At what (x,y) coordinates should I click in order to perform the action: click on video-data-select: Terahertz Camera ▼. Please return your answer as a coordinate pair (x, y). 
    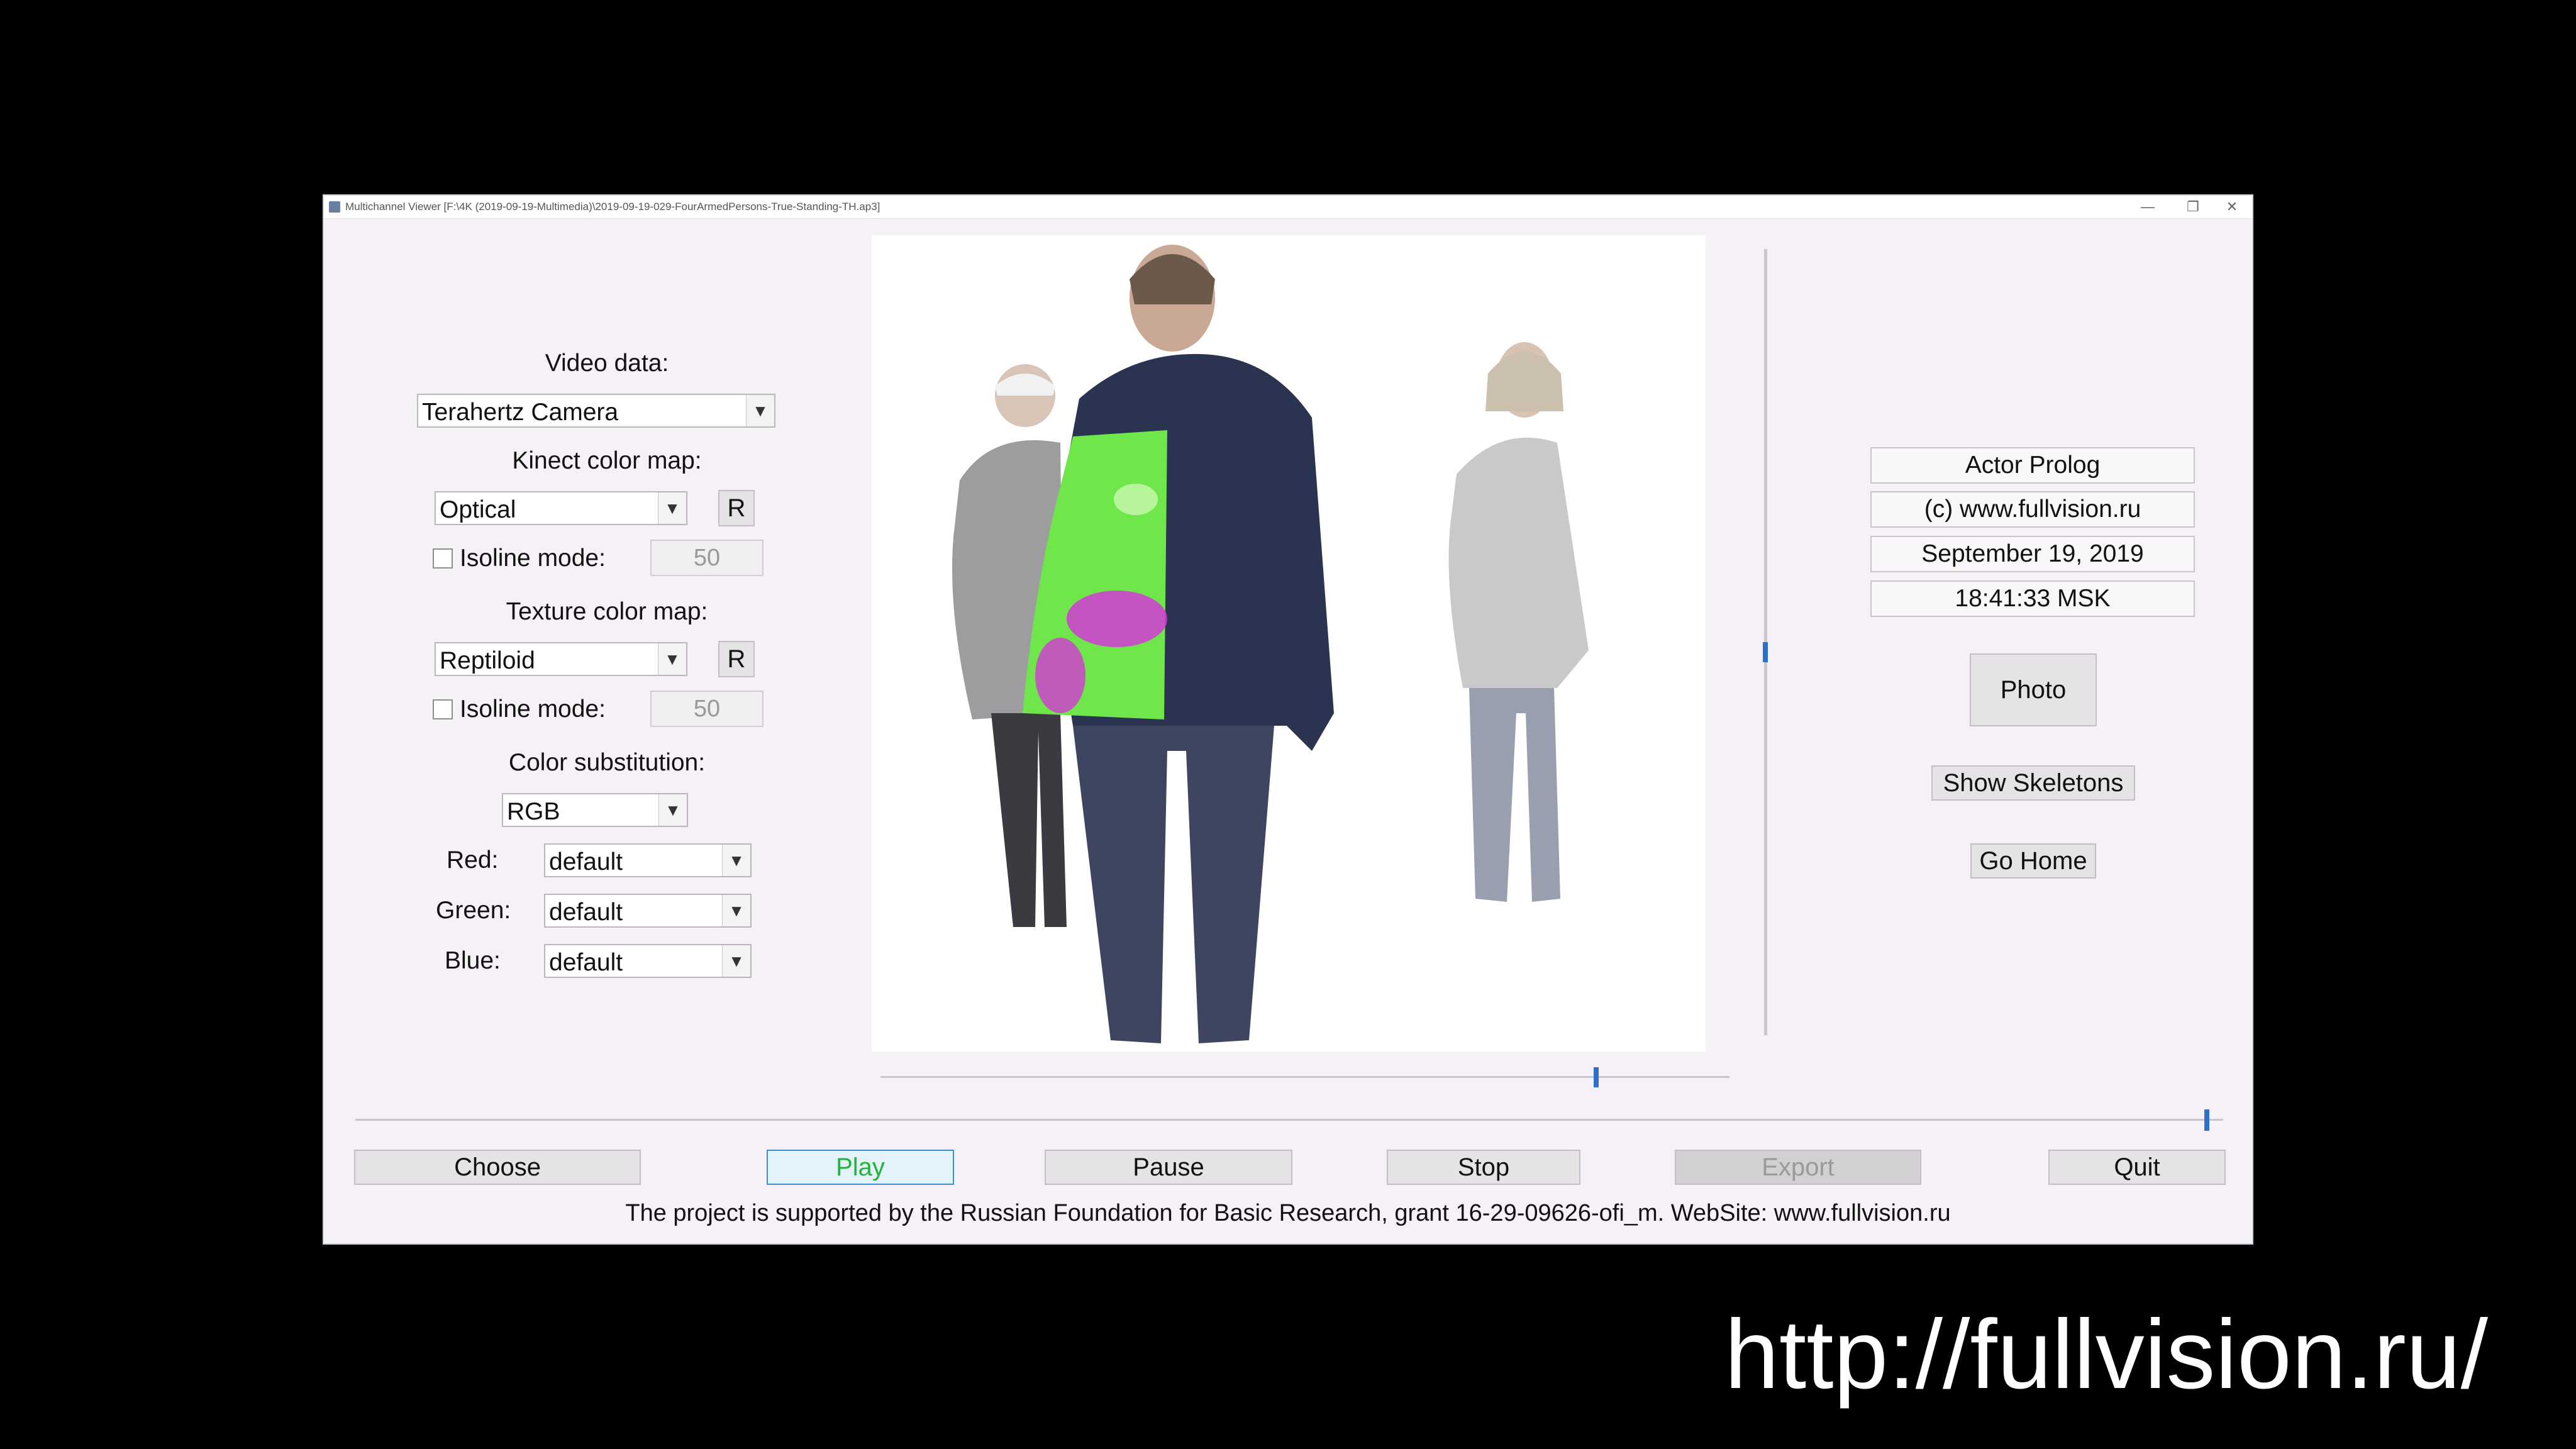
    Looking at the image, I should click on (596, 411).